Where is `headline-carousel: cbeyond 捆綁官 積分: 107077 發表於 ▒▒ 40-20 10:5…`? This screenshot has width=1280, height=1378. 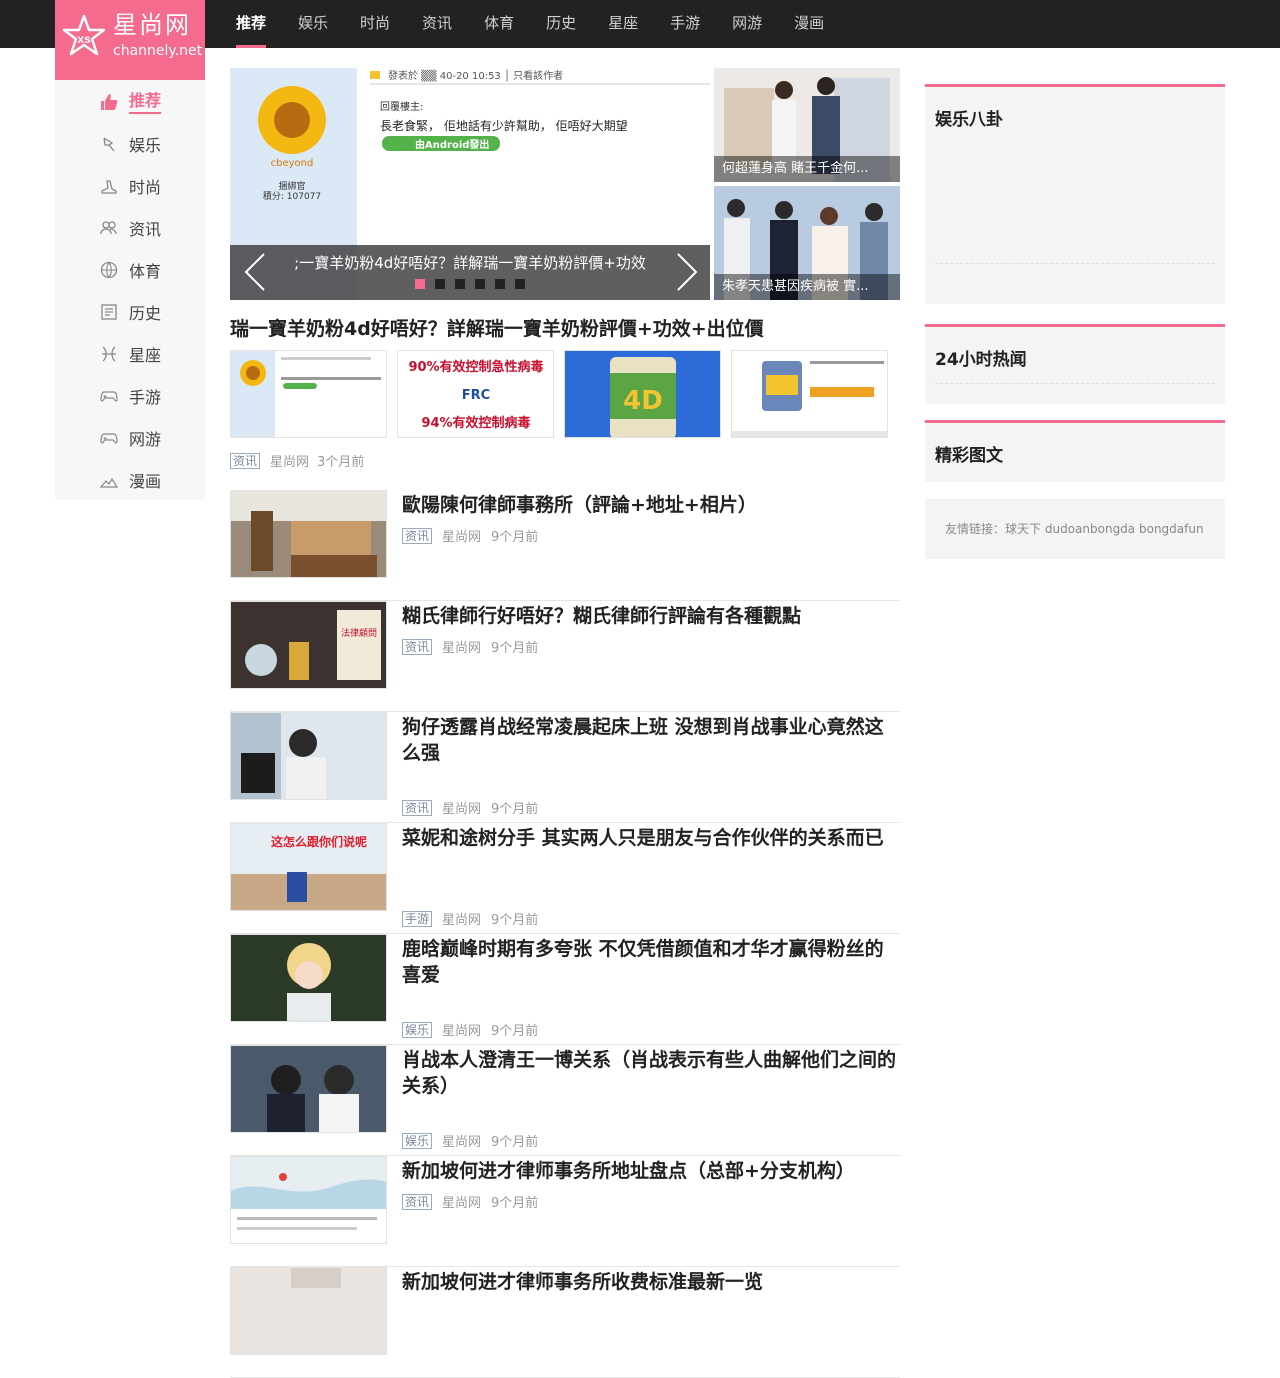
headline-carousel: cbeyond 捆綁官 積分: 107077 發表於 ▒▒ 40-20 10:5… is located at coordinates (470, 184).